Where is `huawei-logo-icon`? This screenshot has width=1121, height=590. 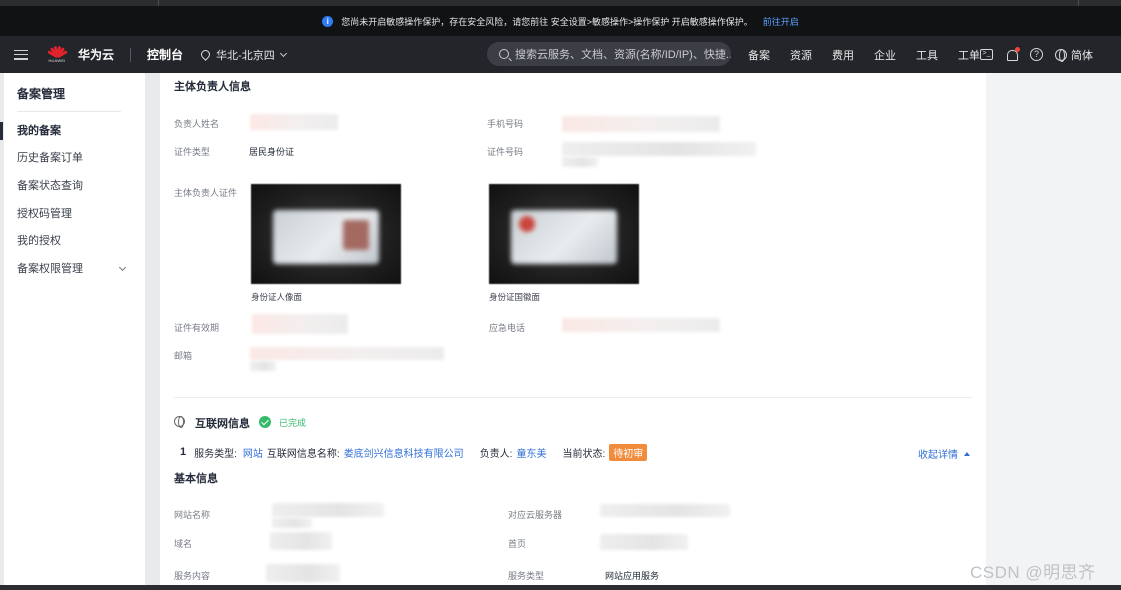 huawei-logo-icon is located at coordinates (57, 52).